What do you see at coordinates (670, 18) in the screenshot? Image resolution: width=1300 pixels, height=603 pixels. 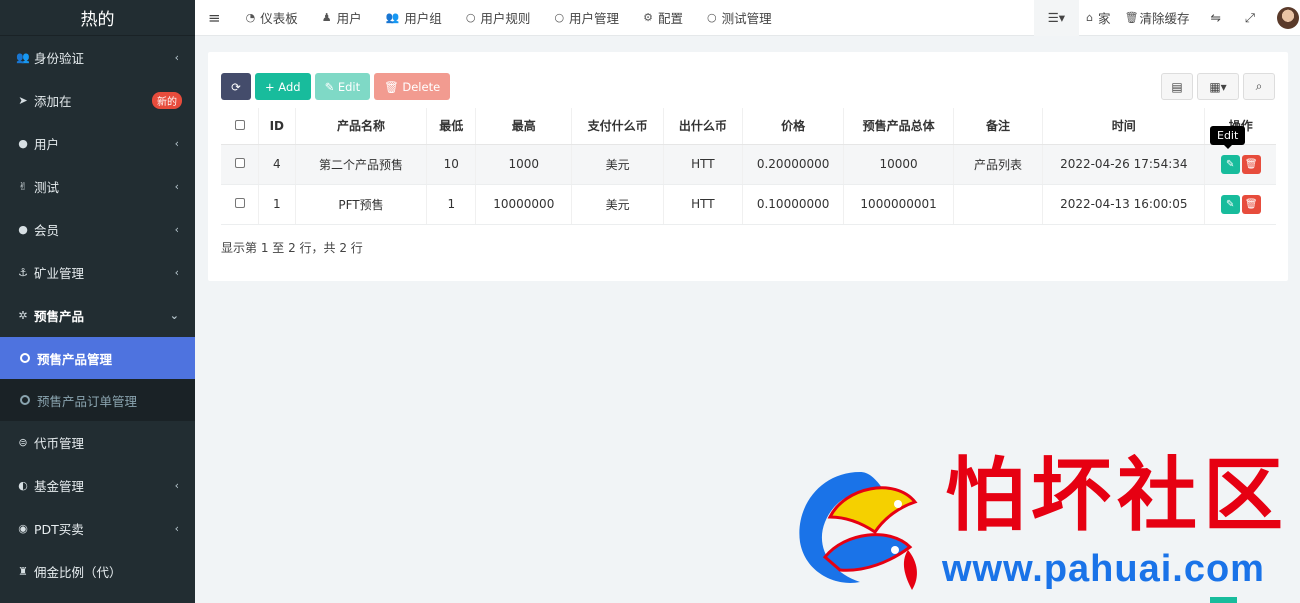 I see `tab-label: 配置` at bounding box center [670, 18].